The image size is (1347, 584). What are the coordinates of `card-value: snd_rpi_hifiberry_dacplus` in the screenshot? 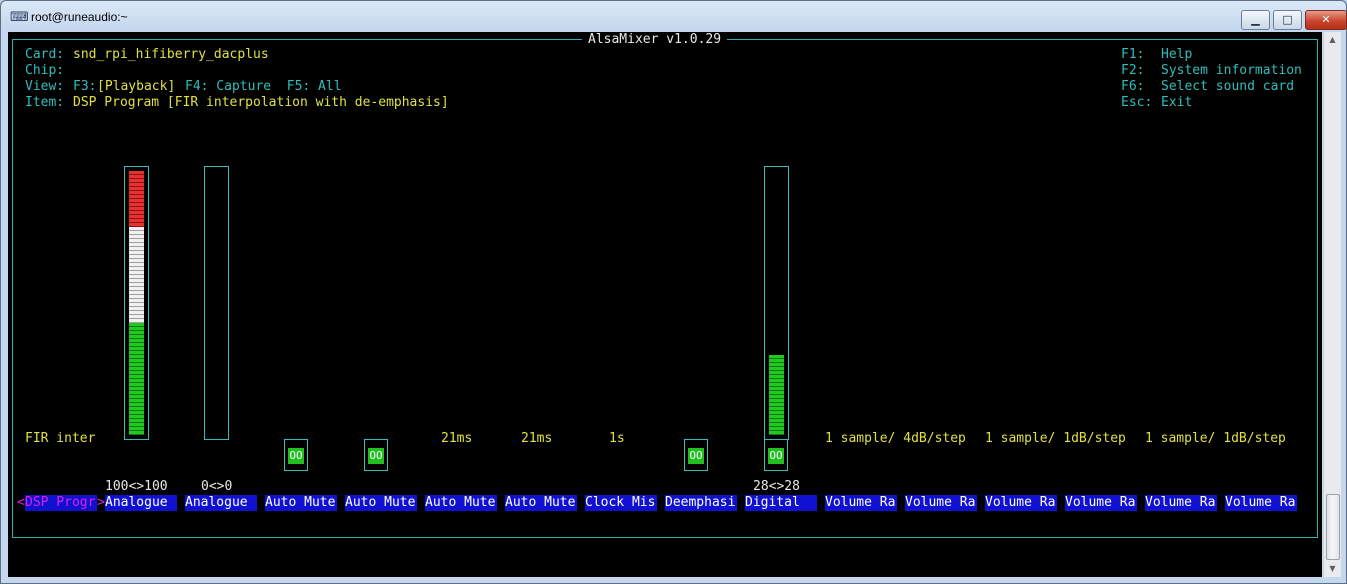 It's located at (171, 54).